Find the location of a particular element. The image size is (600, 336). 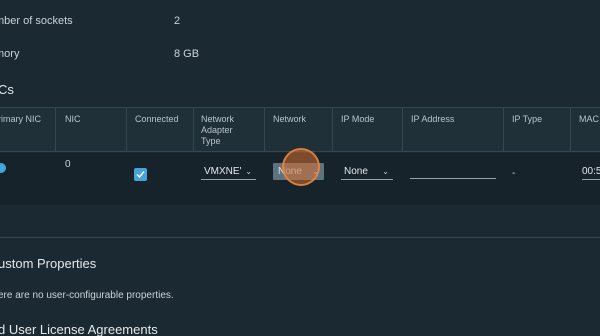

section-divider is located at coordinates (300, 237).